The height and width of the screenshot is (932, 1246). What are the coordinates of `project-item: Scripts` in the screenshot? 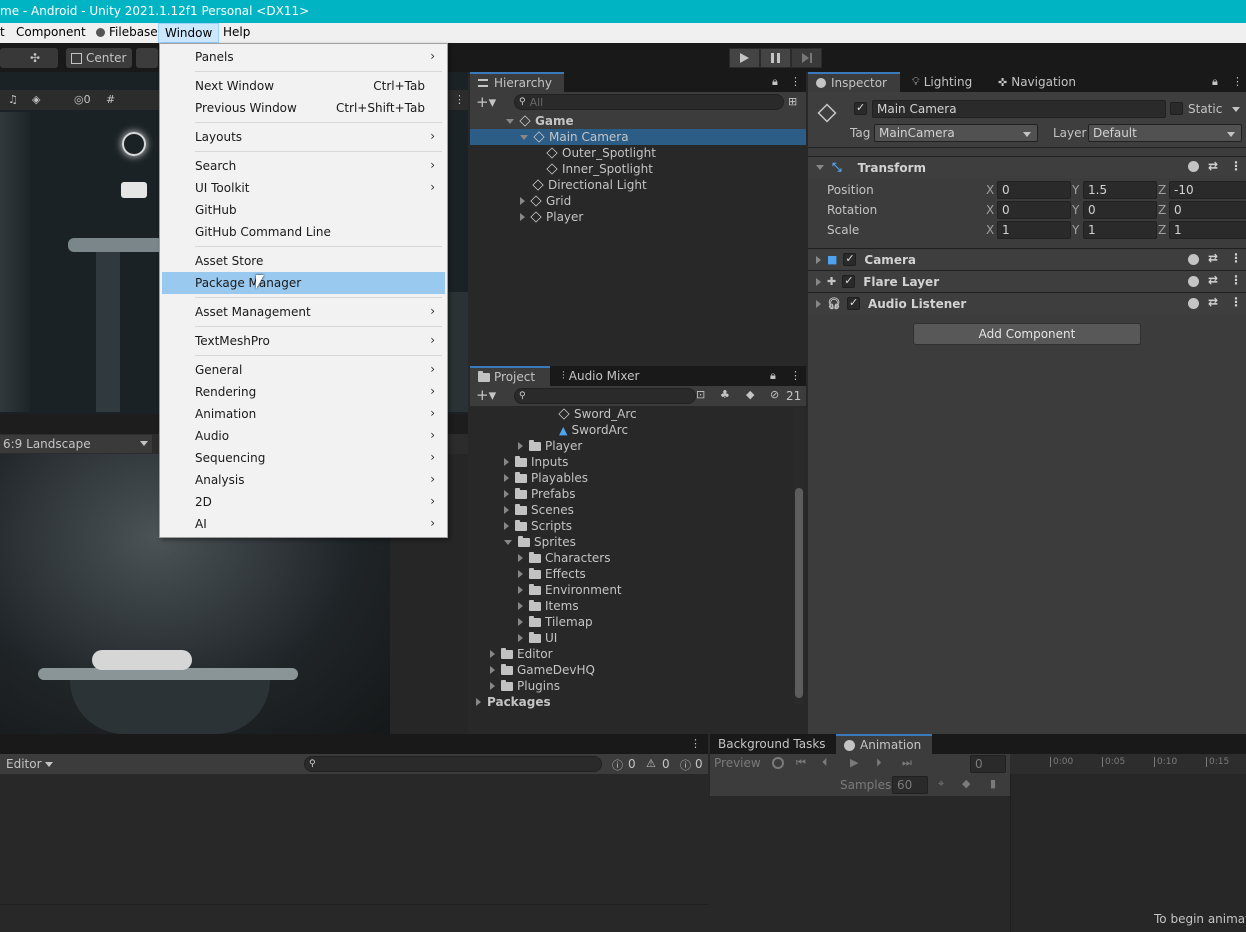 It's located at (631, 526).